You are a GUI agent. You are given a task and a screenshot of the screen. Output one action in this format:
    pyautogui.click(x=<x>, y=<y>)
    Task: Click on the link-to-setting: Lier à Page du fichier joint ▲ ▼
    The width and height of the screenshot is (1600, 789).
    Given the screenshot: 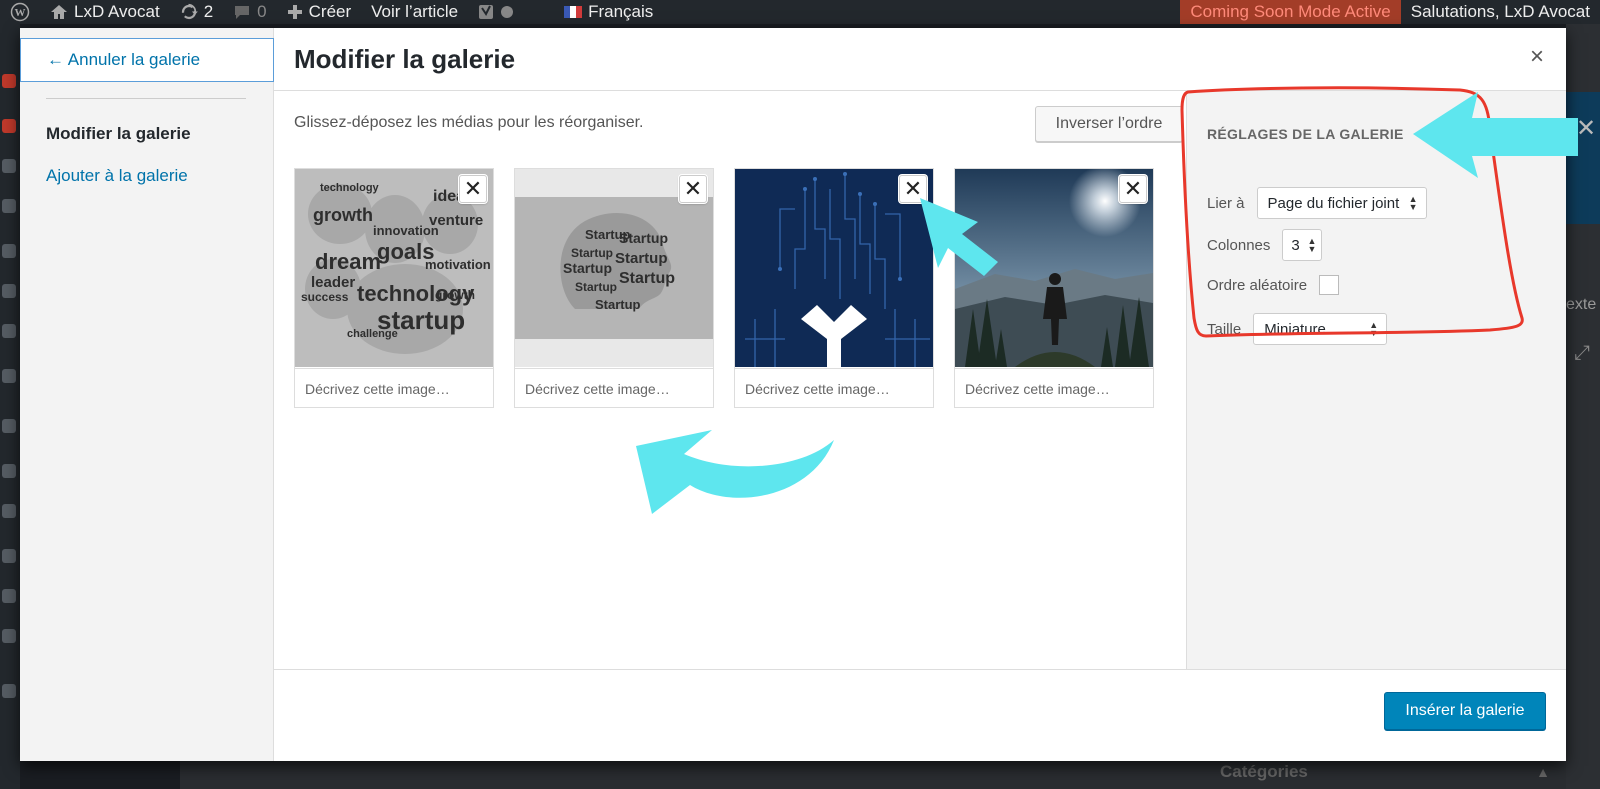 What is the action you would take?
    pyautogui.click(x=1317, y=203)
    